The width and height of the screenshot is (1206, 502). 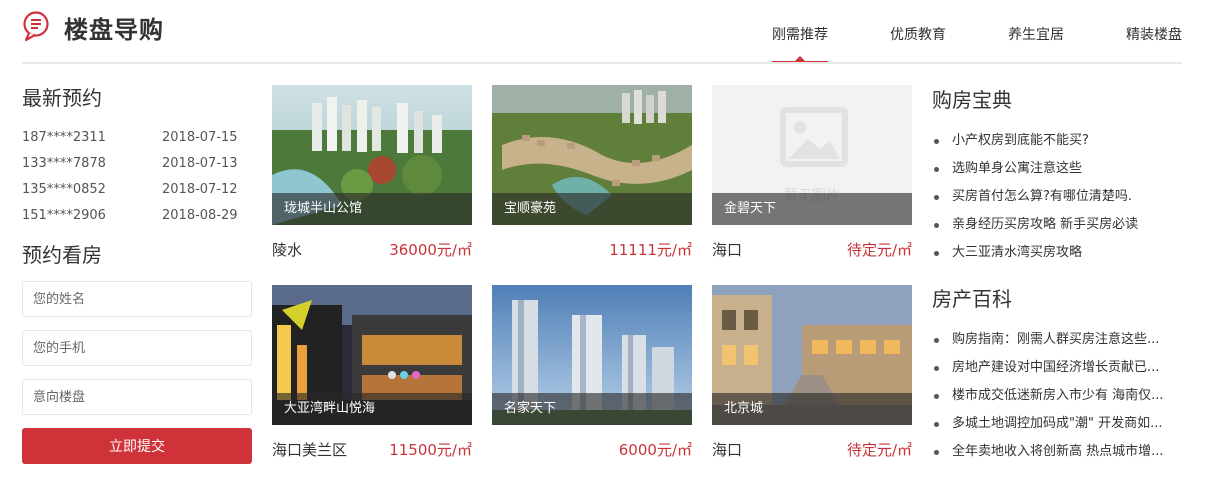 What do you see at coordinates (200, 163) in the screenshot?
I see `appointment-date: 2018-07-13` at bounding box center [200, 163].